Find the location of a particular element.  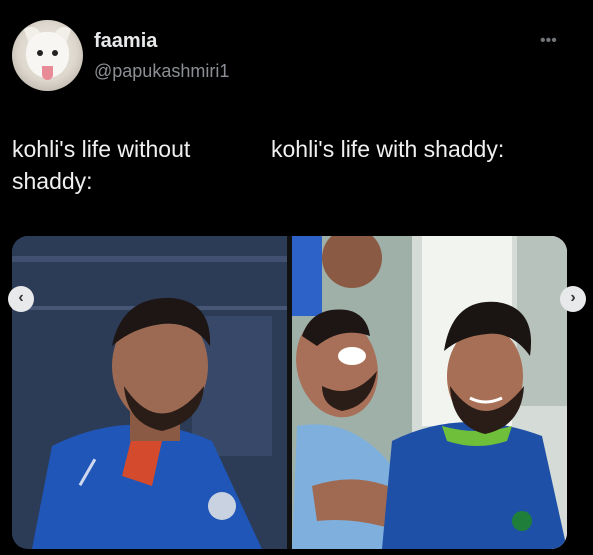

user-handle: @papukashmiri1 is located at coordinates (161, 71).